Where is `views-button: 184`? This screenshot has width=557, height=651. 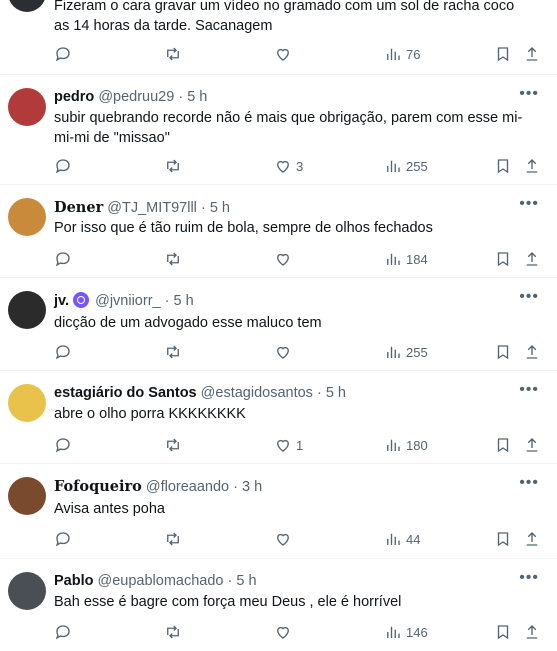
views-button: 184 is located at coordinates (406, 259).